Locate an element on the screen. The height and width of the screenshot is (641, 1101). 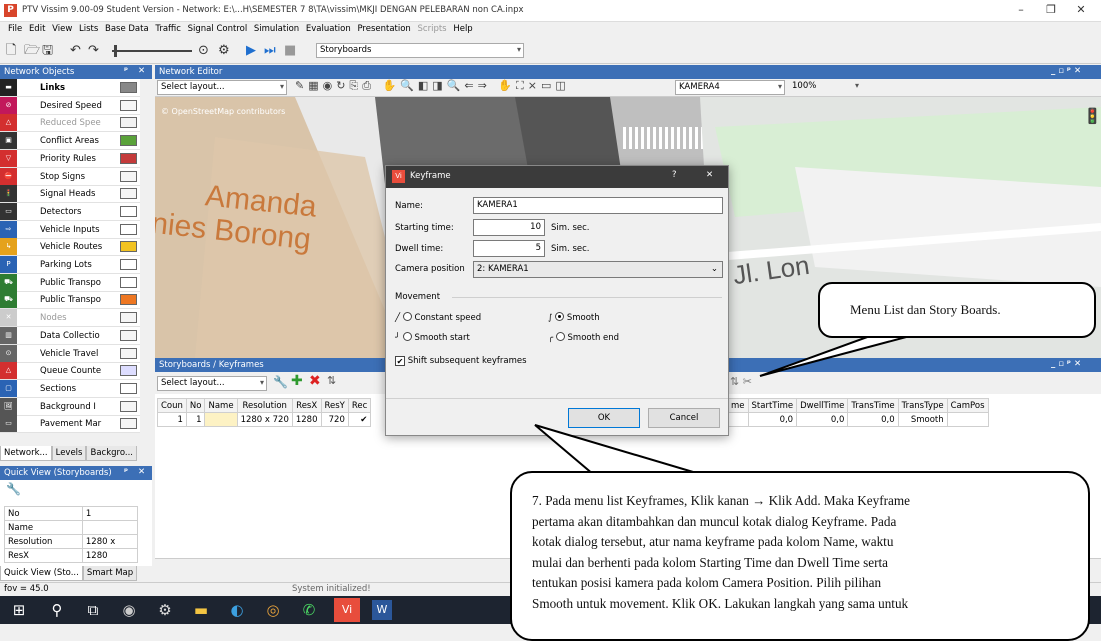
cancel-button: Cancel is located at coordinates (684, 418).